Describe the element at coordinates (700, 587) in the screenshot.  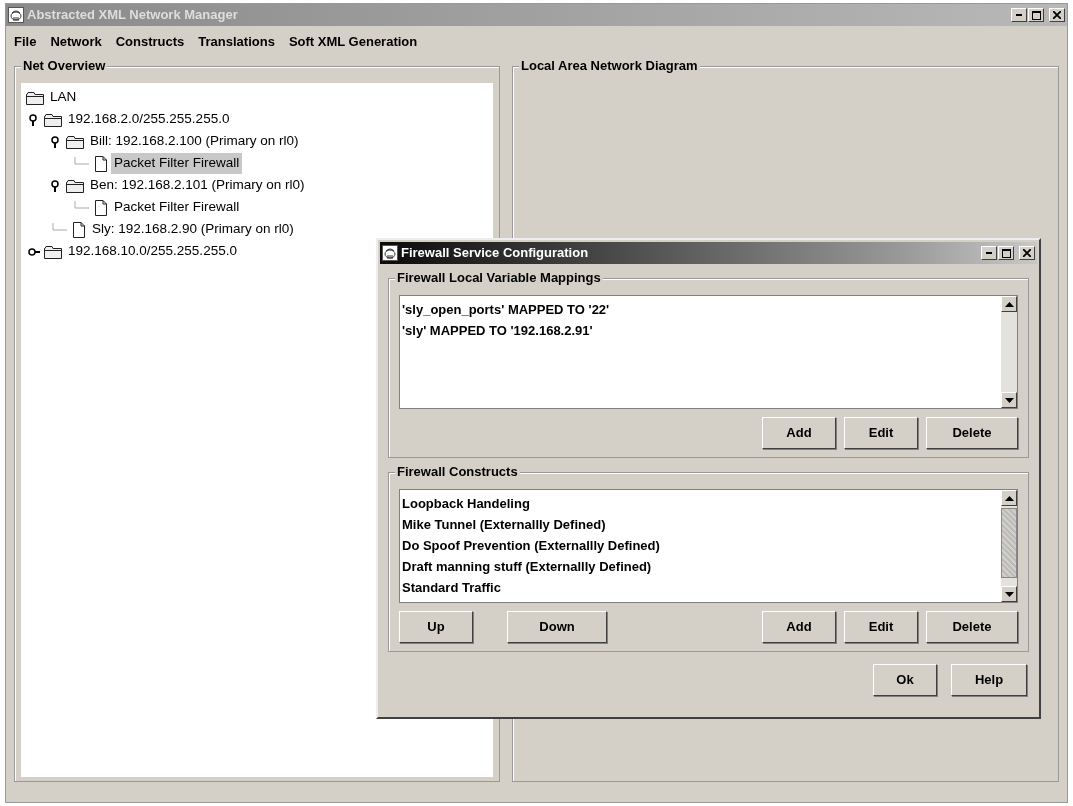
I see `list-item: Standard Traffic` at that location.